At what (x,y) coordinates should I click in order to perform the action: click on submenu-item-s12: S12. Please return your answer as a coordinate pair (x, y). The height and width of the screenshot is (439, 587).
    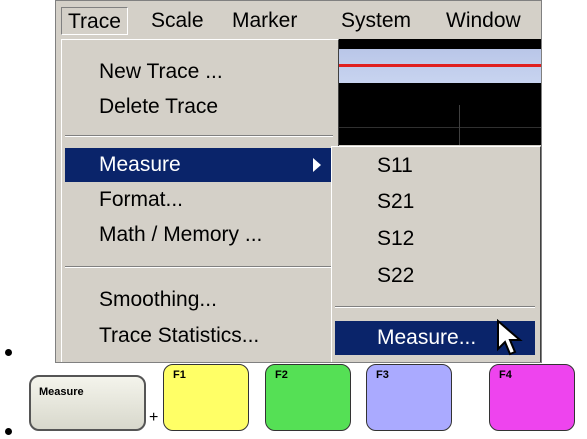
    Looking at the image, I should click on (435, 239).